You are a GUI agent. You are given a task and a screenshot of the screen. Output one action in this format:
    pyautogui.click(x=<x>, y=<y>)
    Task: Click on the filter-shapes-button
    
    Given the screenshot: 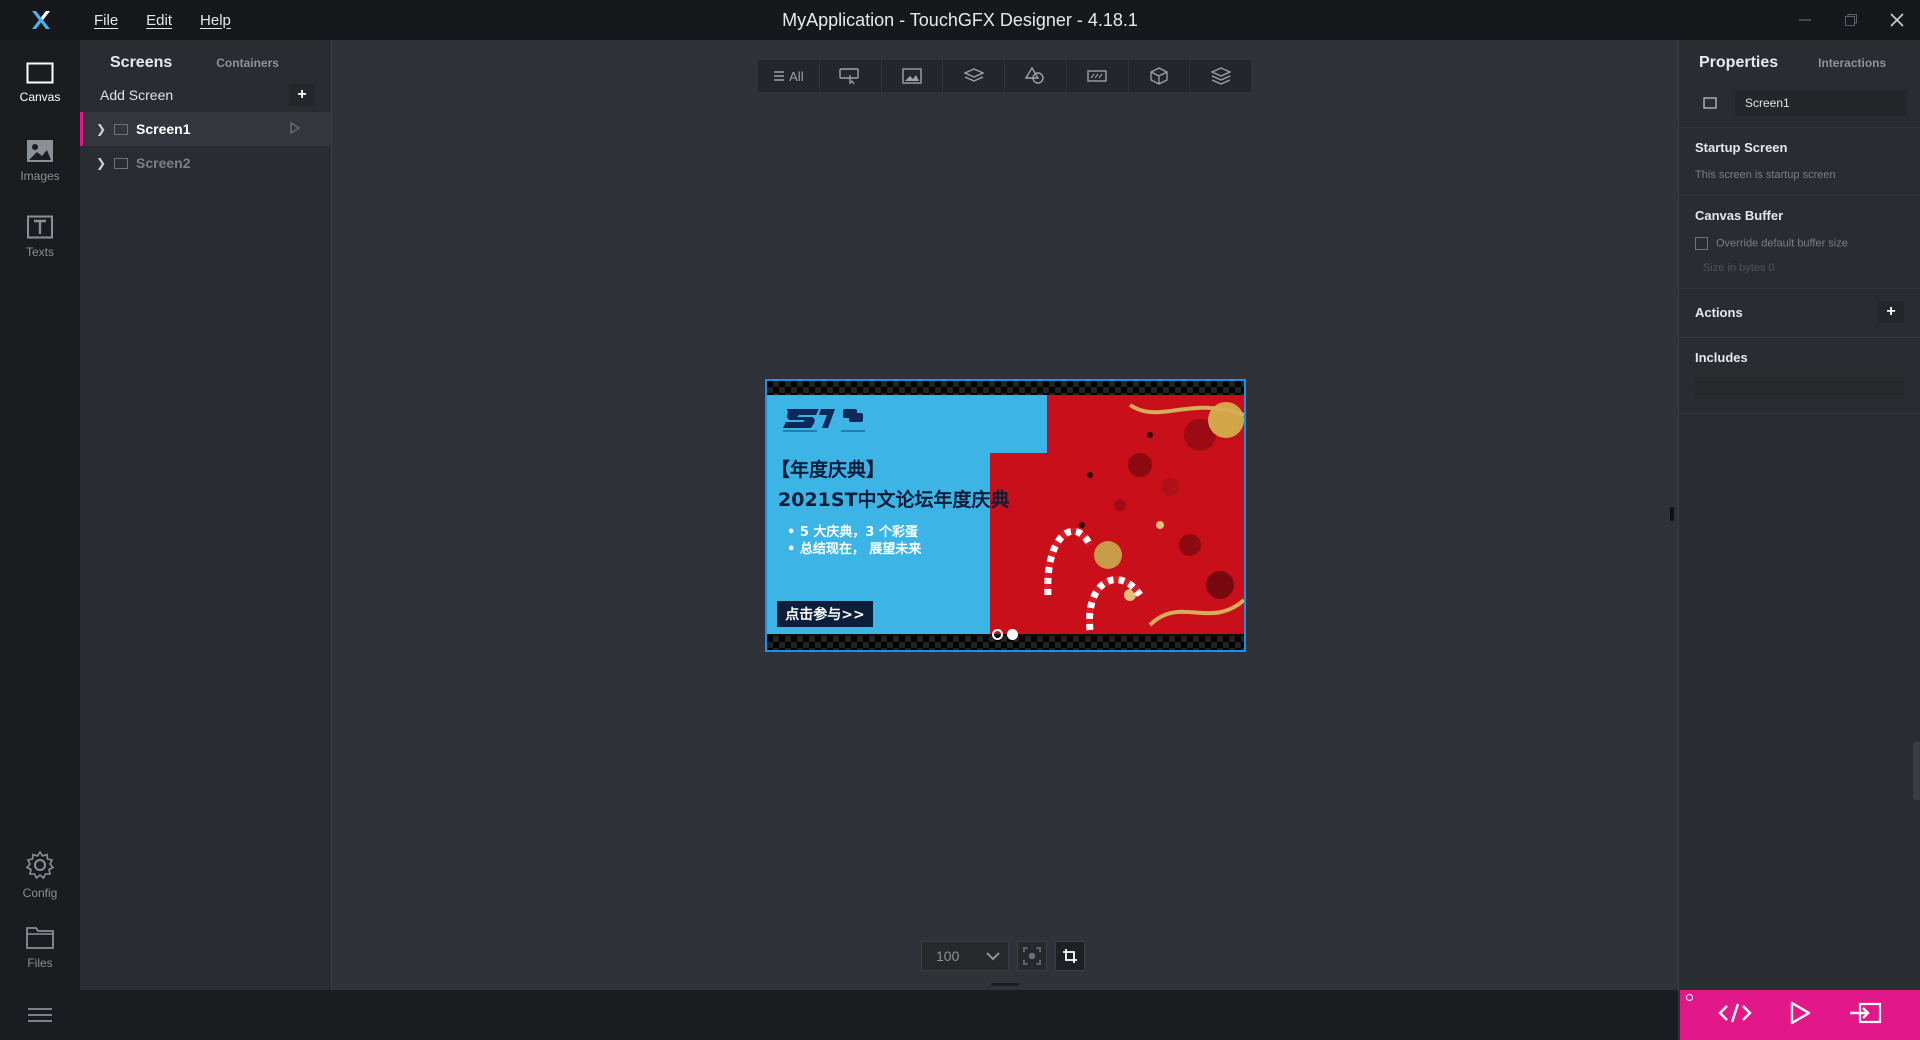 What is the action you would take?
    pyautogui.click(x=1036, y=76)
    